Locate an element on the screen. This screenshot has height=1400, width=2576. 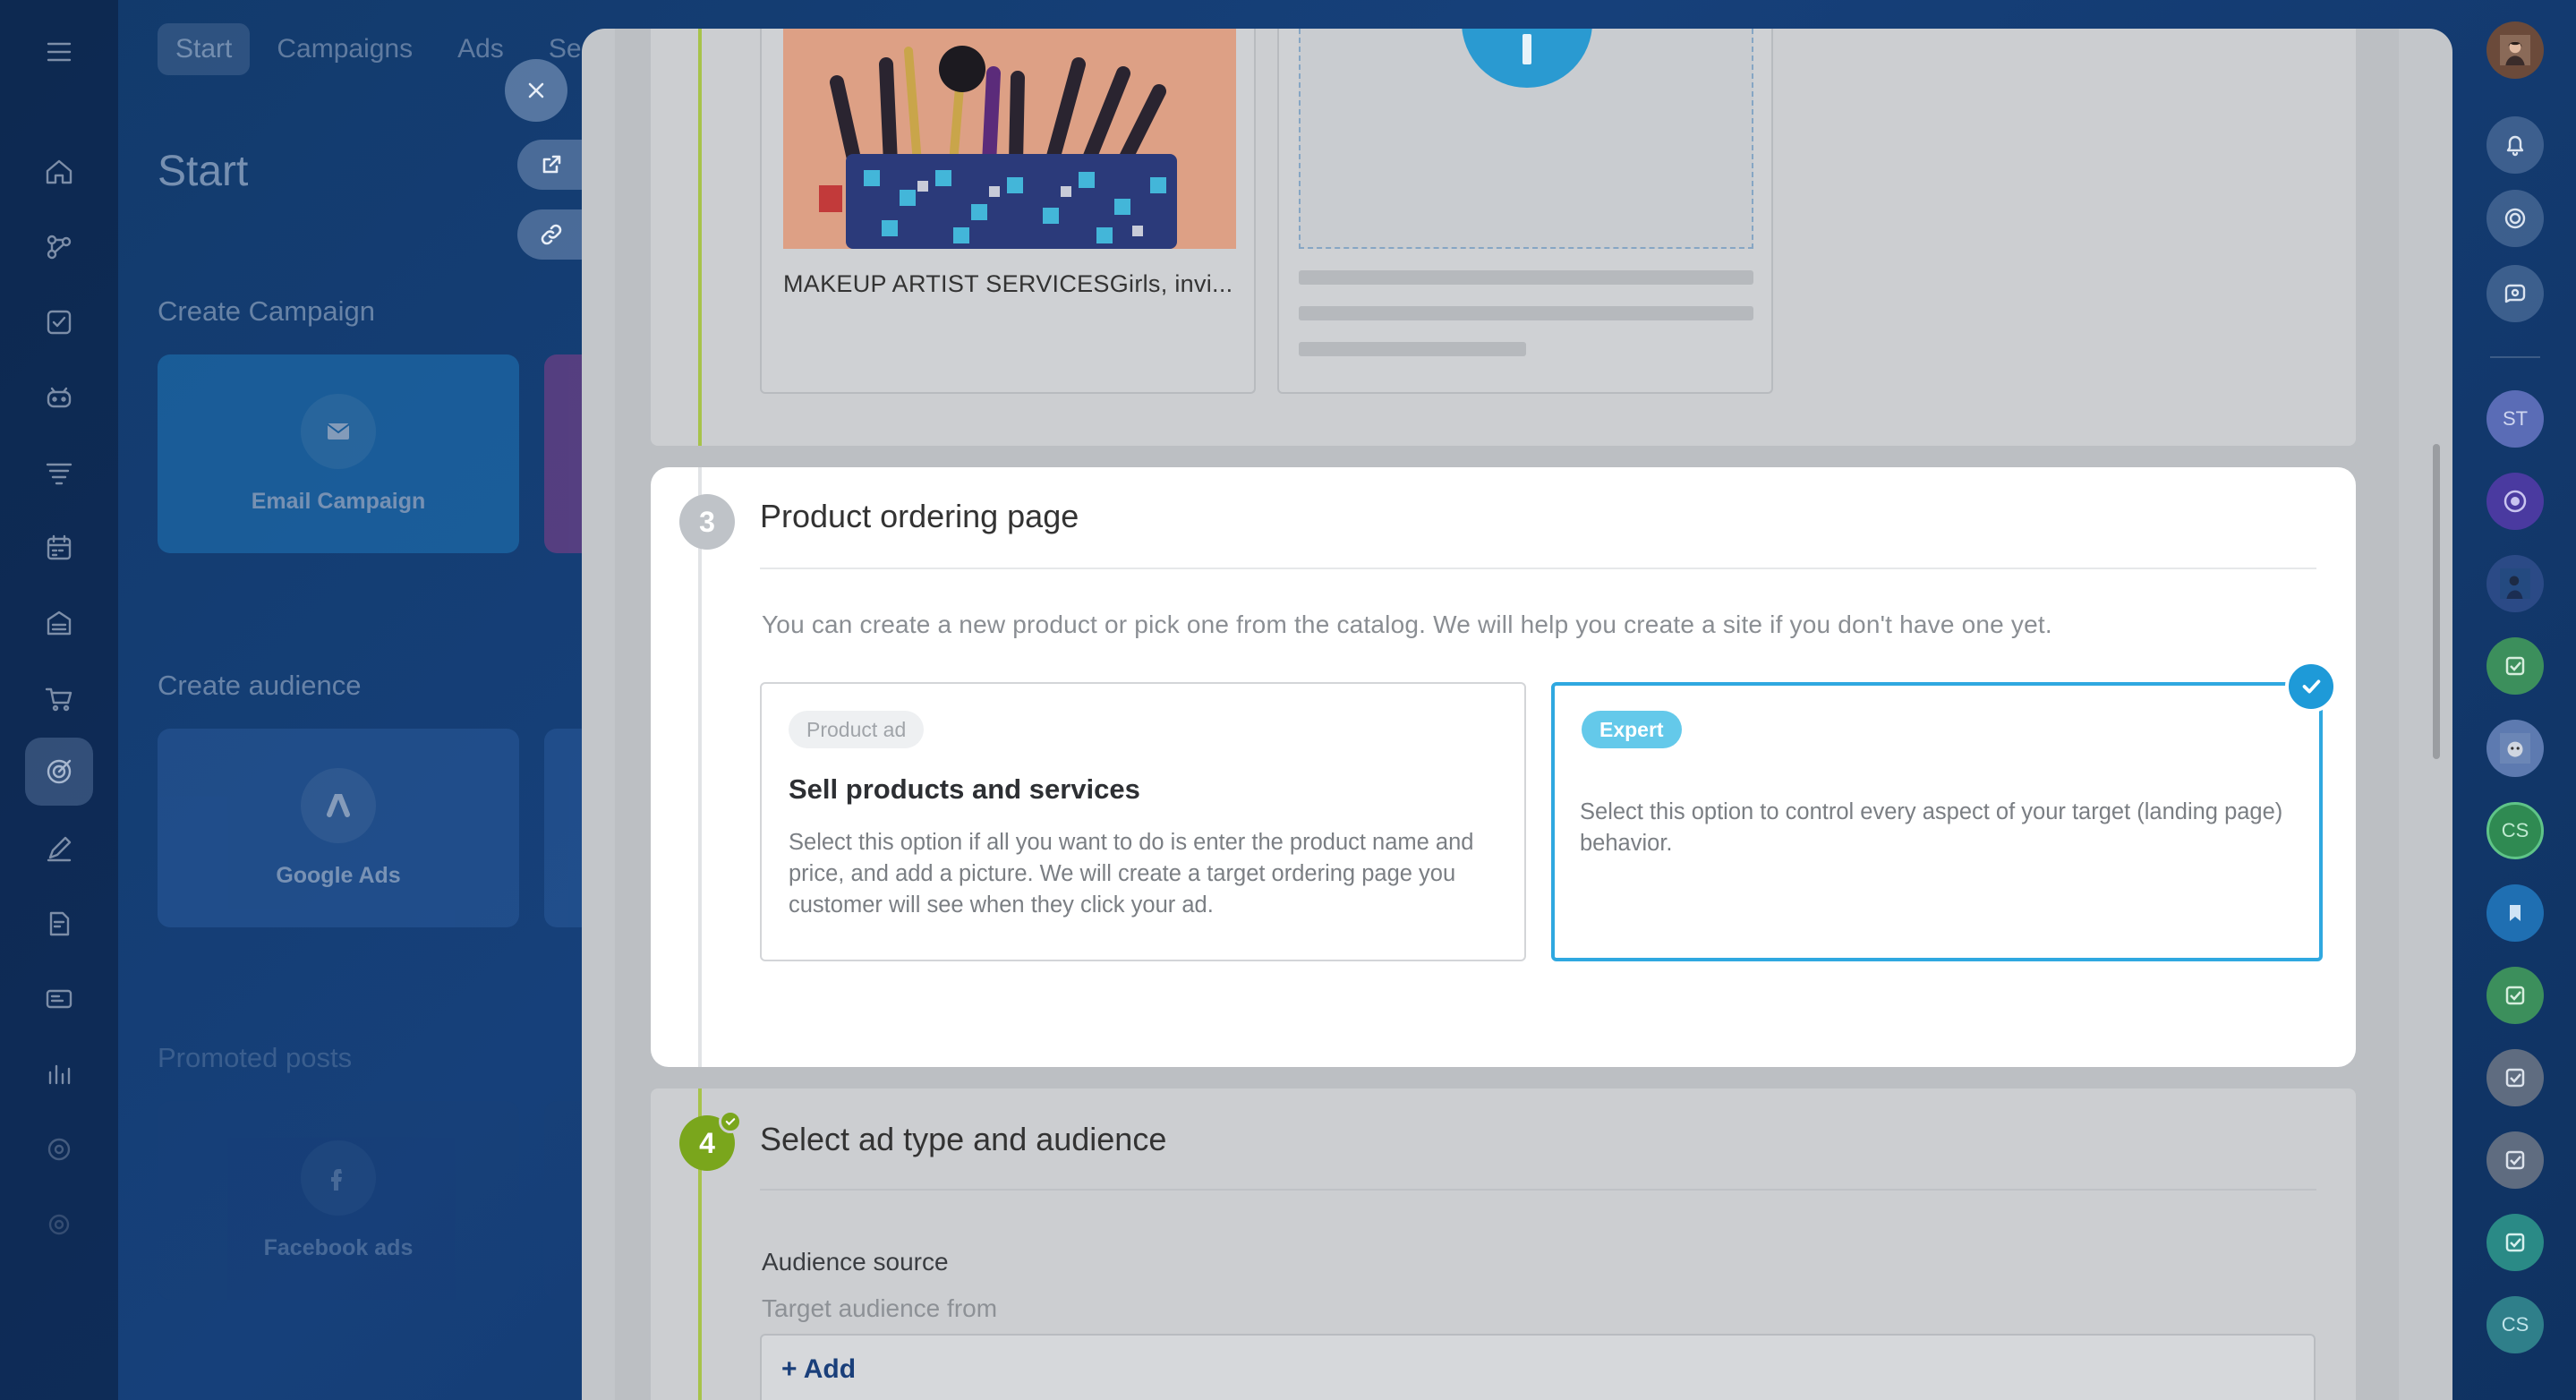
chat-avatar-bookmark is located at coordinates (2515, 913).